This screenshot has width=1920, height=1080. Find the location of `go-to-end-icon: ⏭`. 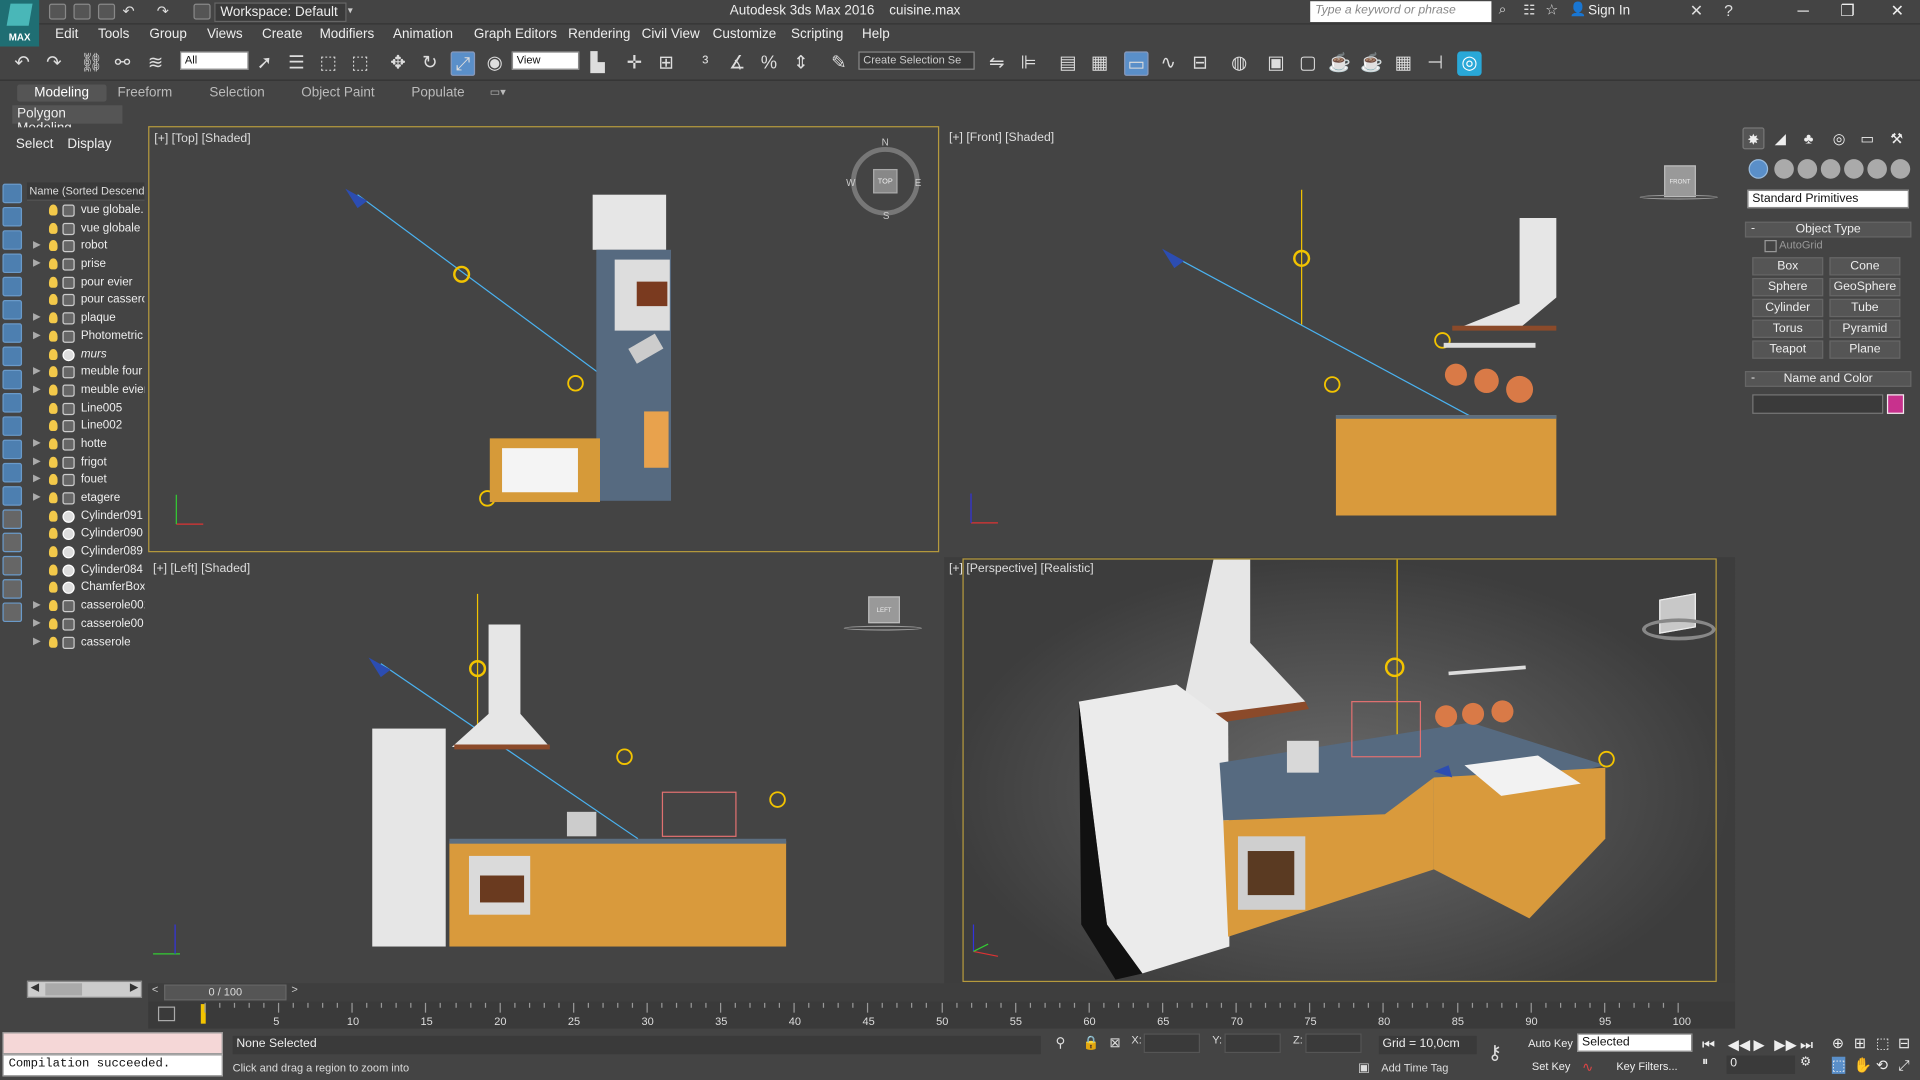

go-to-end-icon: ⏭ is located at coordinates (1806, 1045).